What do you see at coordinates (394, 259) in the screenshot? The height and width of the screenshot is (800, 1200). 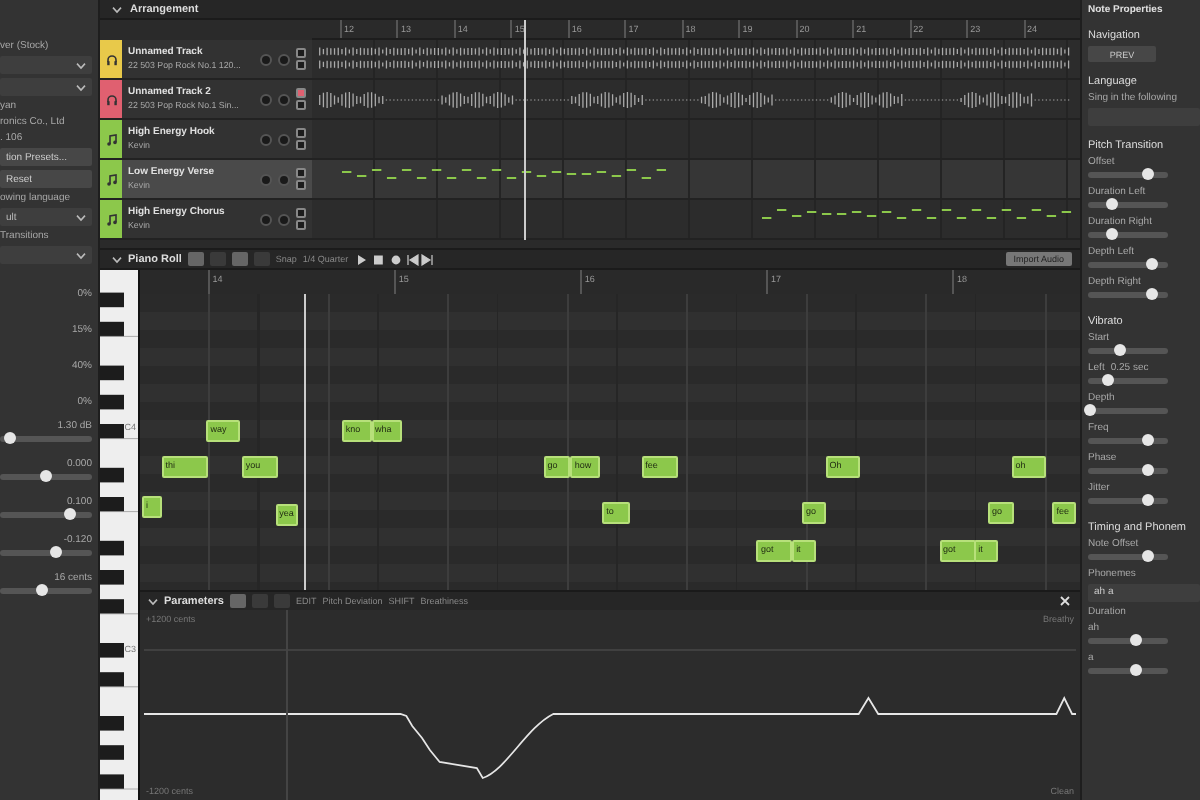 I see `transport-icons` at bounding box center [394, 259].